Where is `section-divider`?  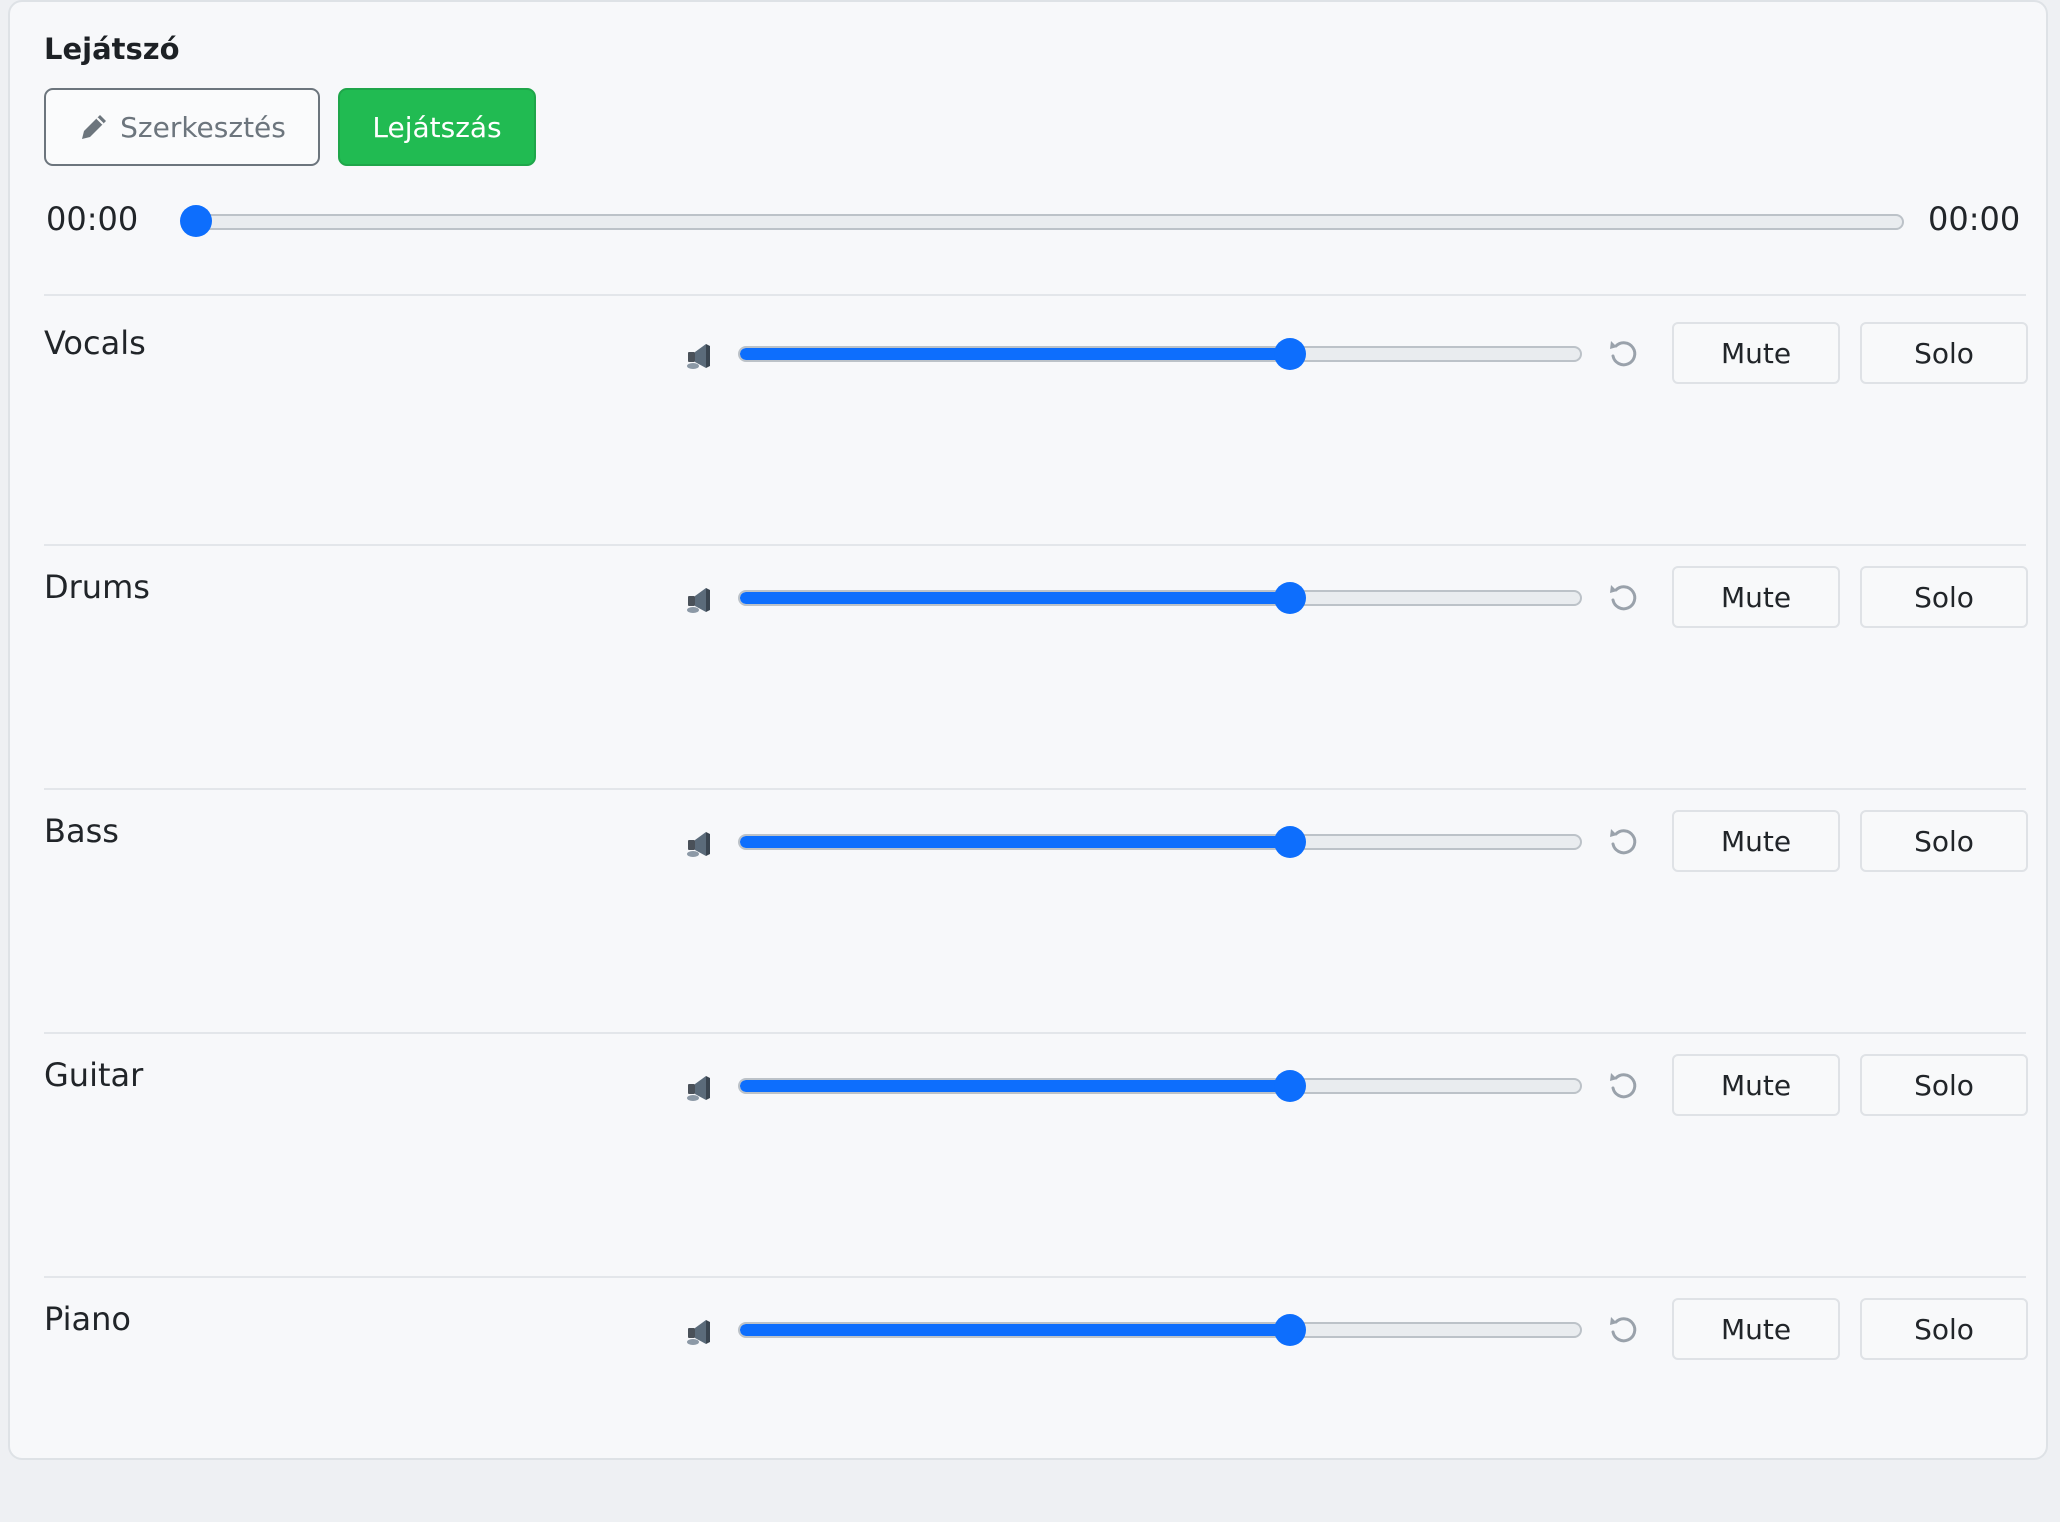 section-divider is located at coordinates (1035, 295).